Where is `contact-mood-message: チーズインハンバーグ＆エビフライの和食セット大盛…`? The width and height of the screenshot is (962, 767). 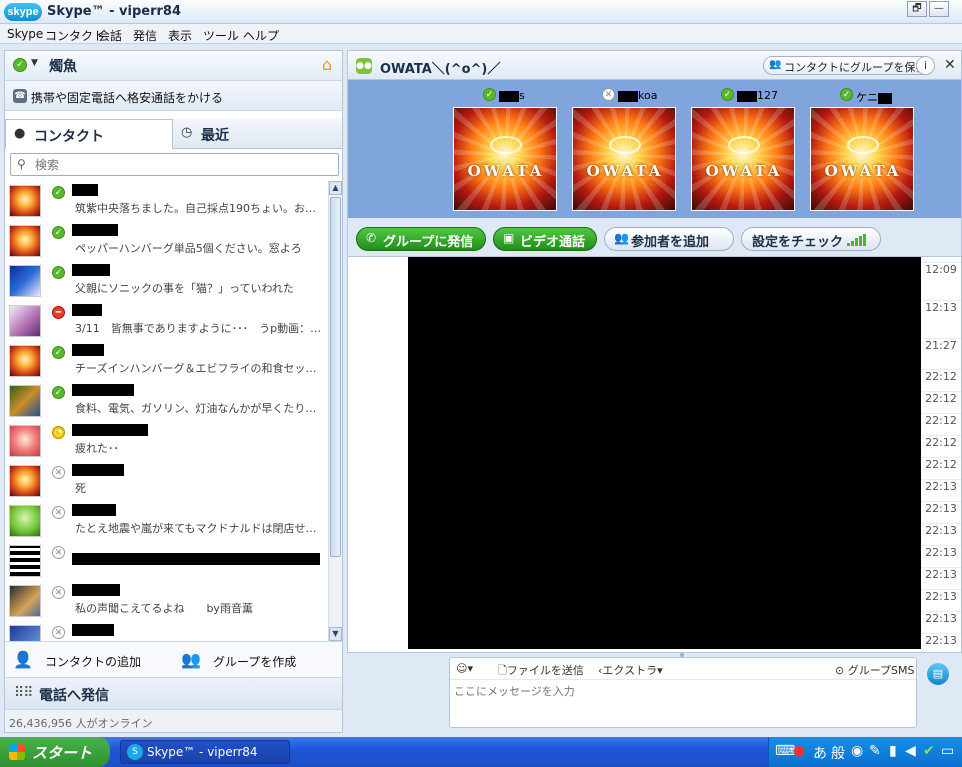 contact-mood-message: チーズインハンバーグ＆エビフライの和食セット大盛… is located at coordinates (199, 368).